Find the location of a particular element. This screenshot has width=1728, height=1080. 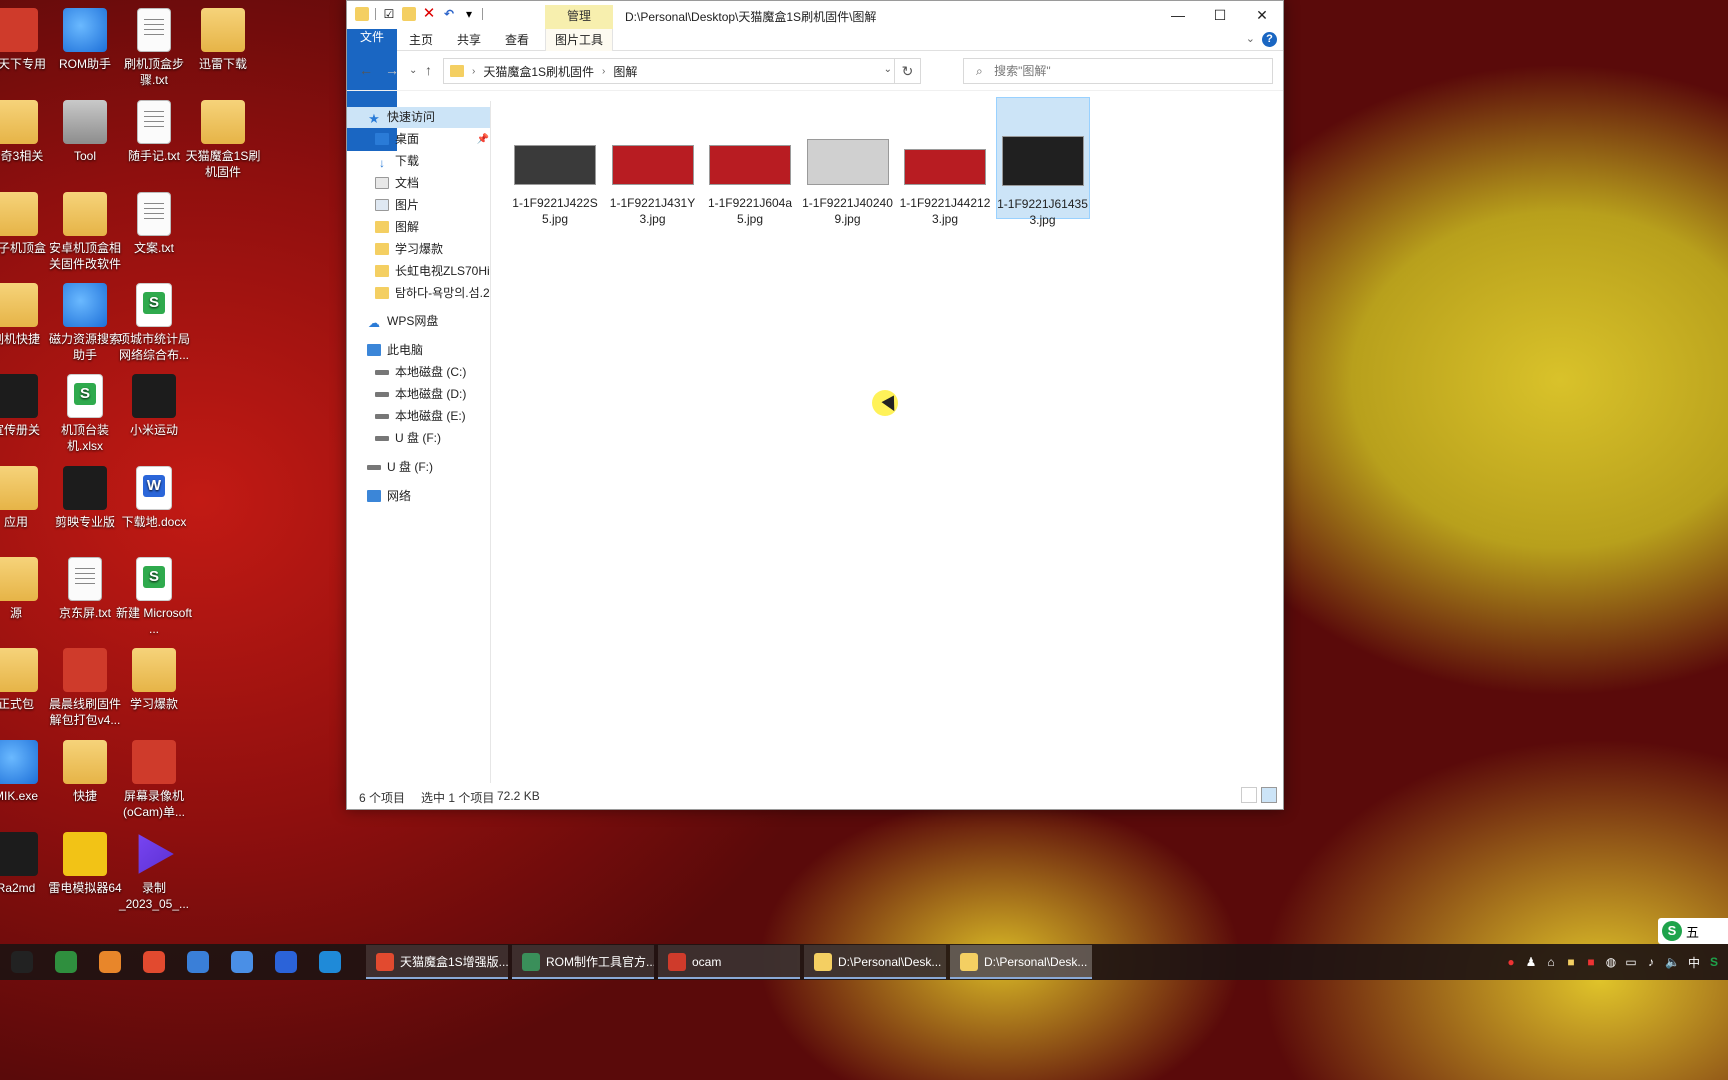

wifi-icon: ◍ is located at coordinates (1611, 962).